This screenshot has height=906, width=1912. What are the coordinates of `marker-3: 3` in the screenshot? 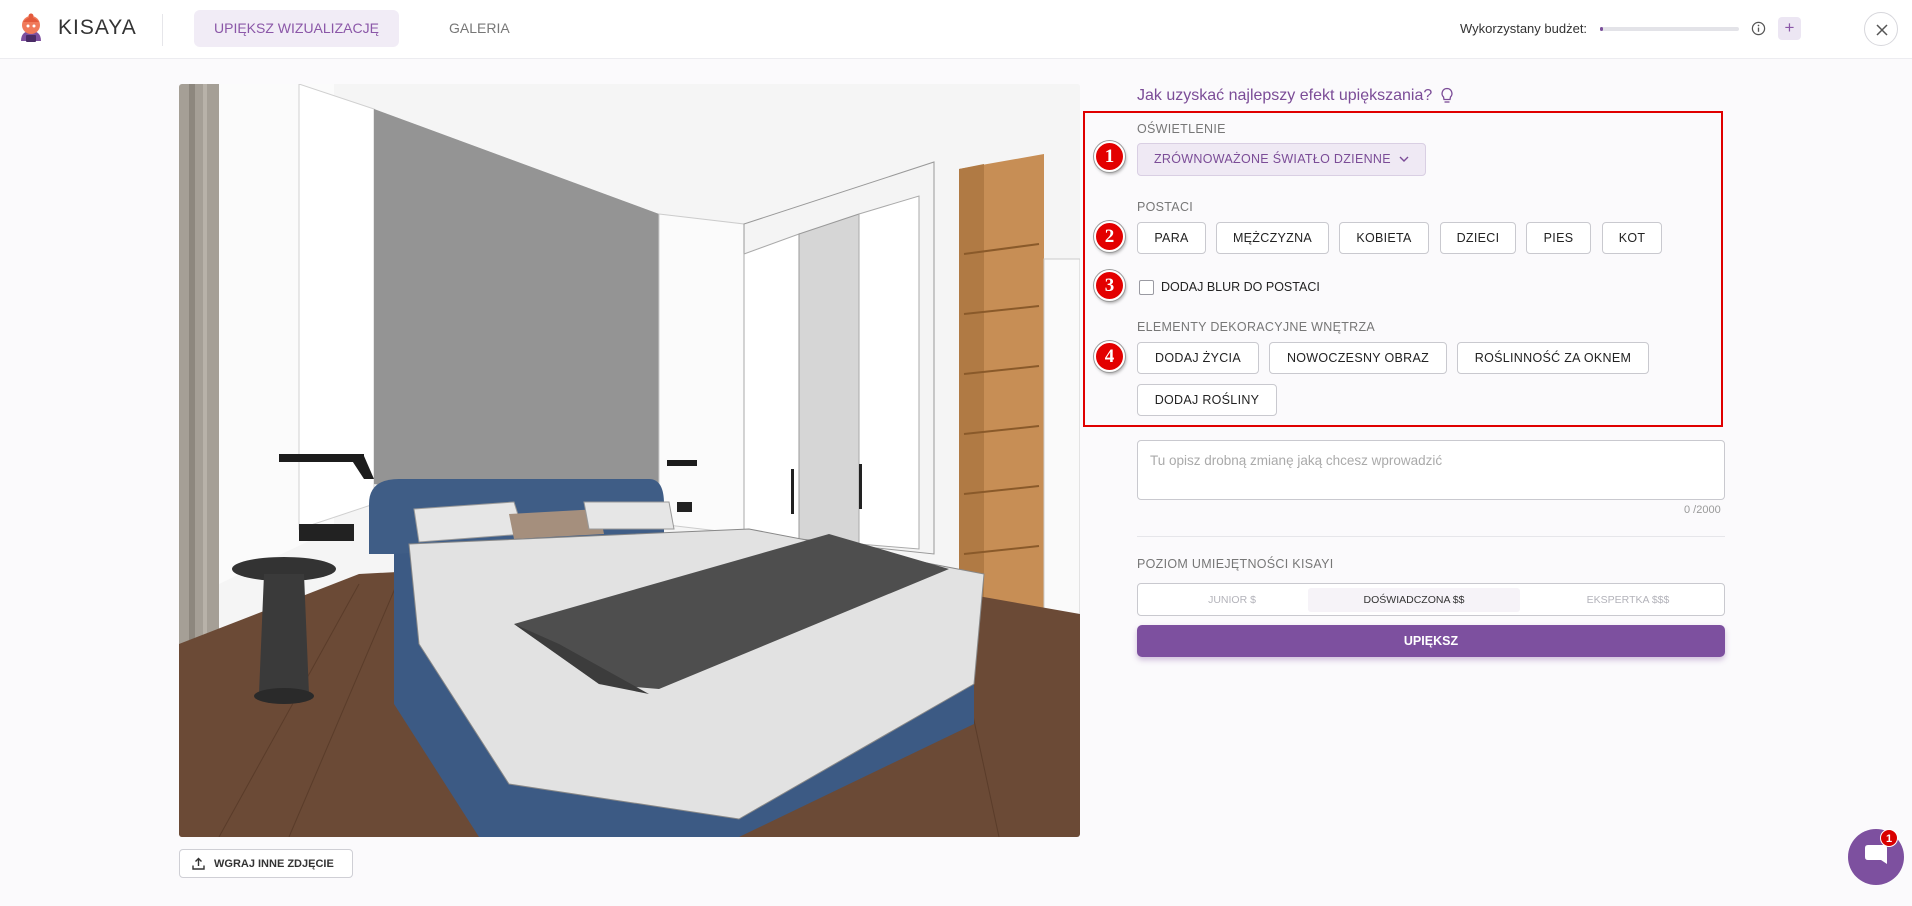 It's located at (1109, 285).